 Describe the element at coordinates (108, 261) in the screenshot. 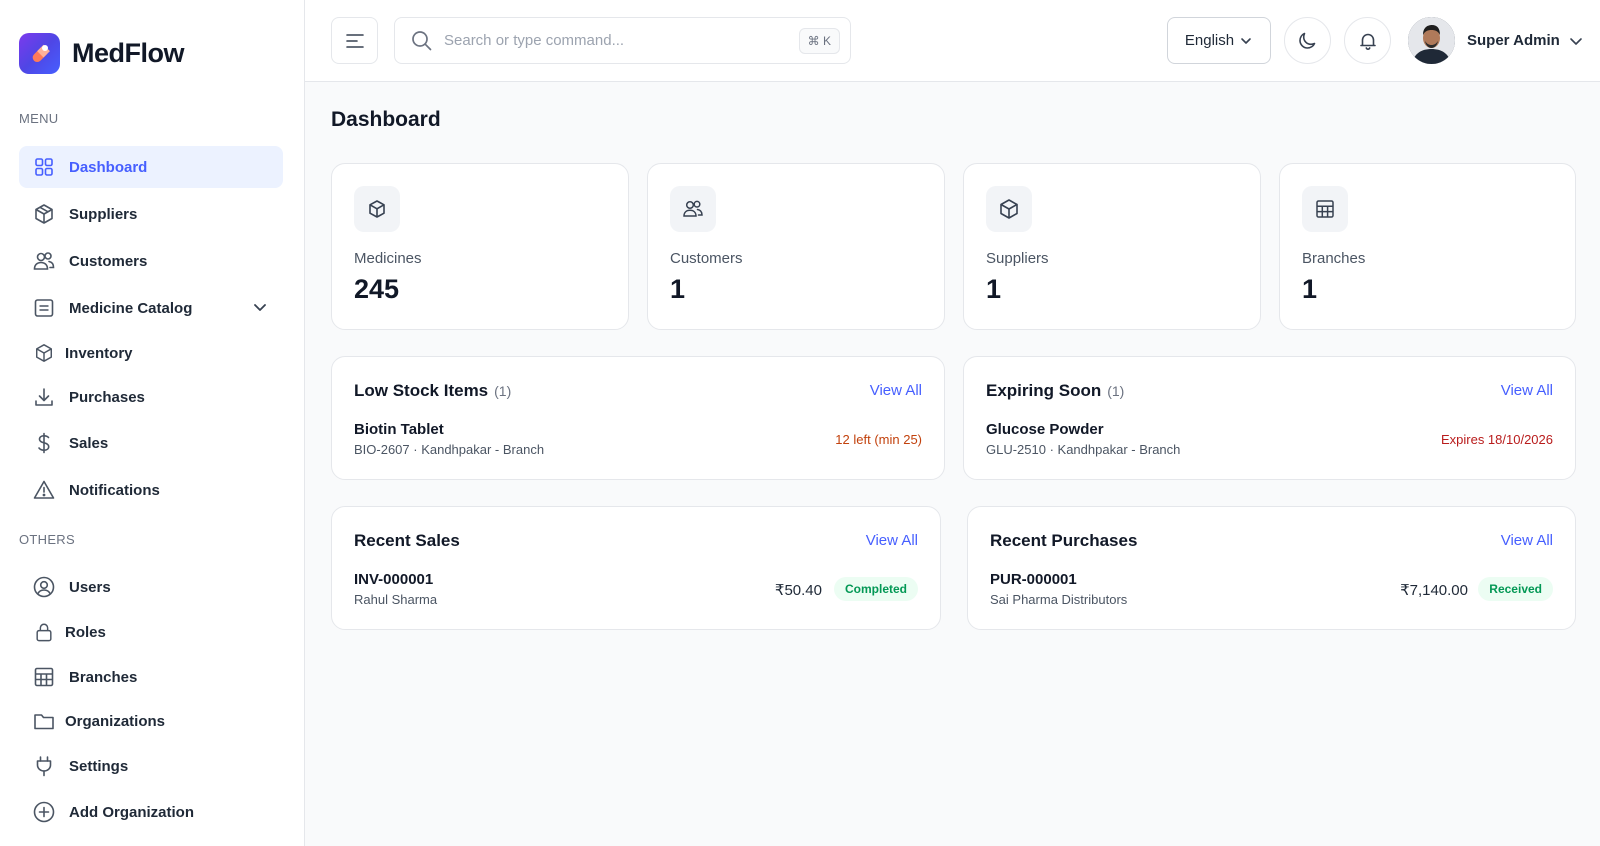

I see `sidebar-item-label: Customers` at that location.